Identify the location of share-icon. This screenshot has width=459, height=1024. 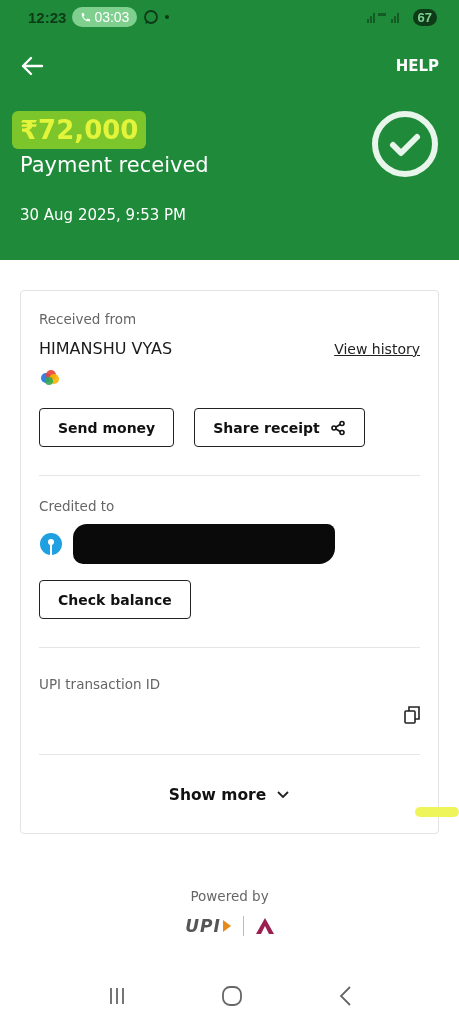
(337, 427).